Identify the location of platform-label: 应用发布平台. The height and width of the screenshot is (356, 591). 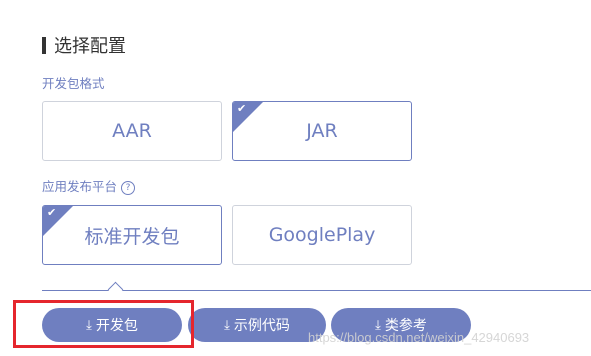
(80, 186).